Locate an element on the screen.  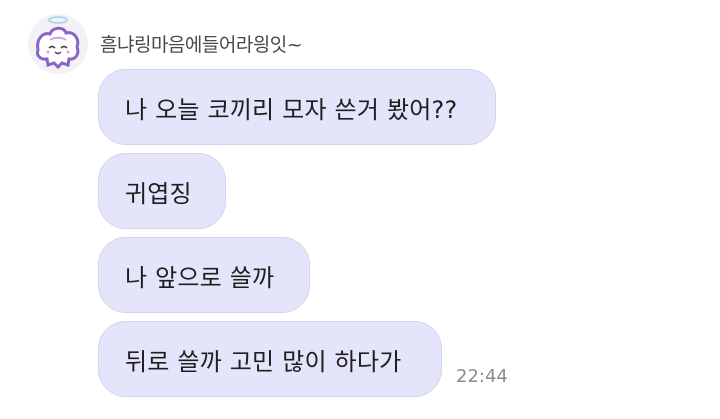
angel-cloud-avatar-icon is located at coordinates (58, 43).